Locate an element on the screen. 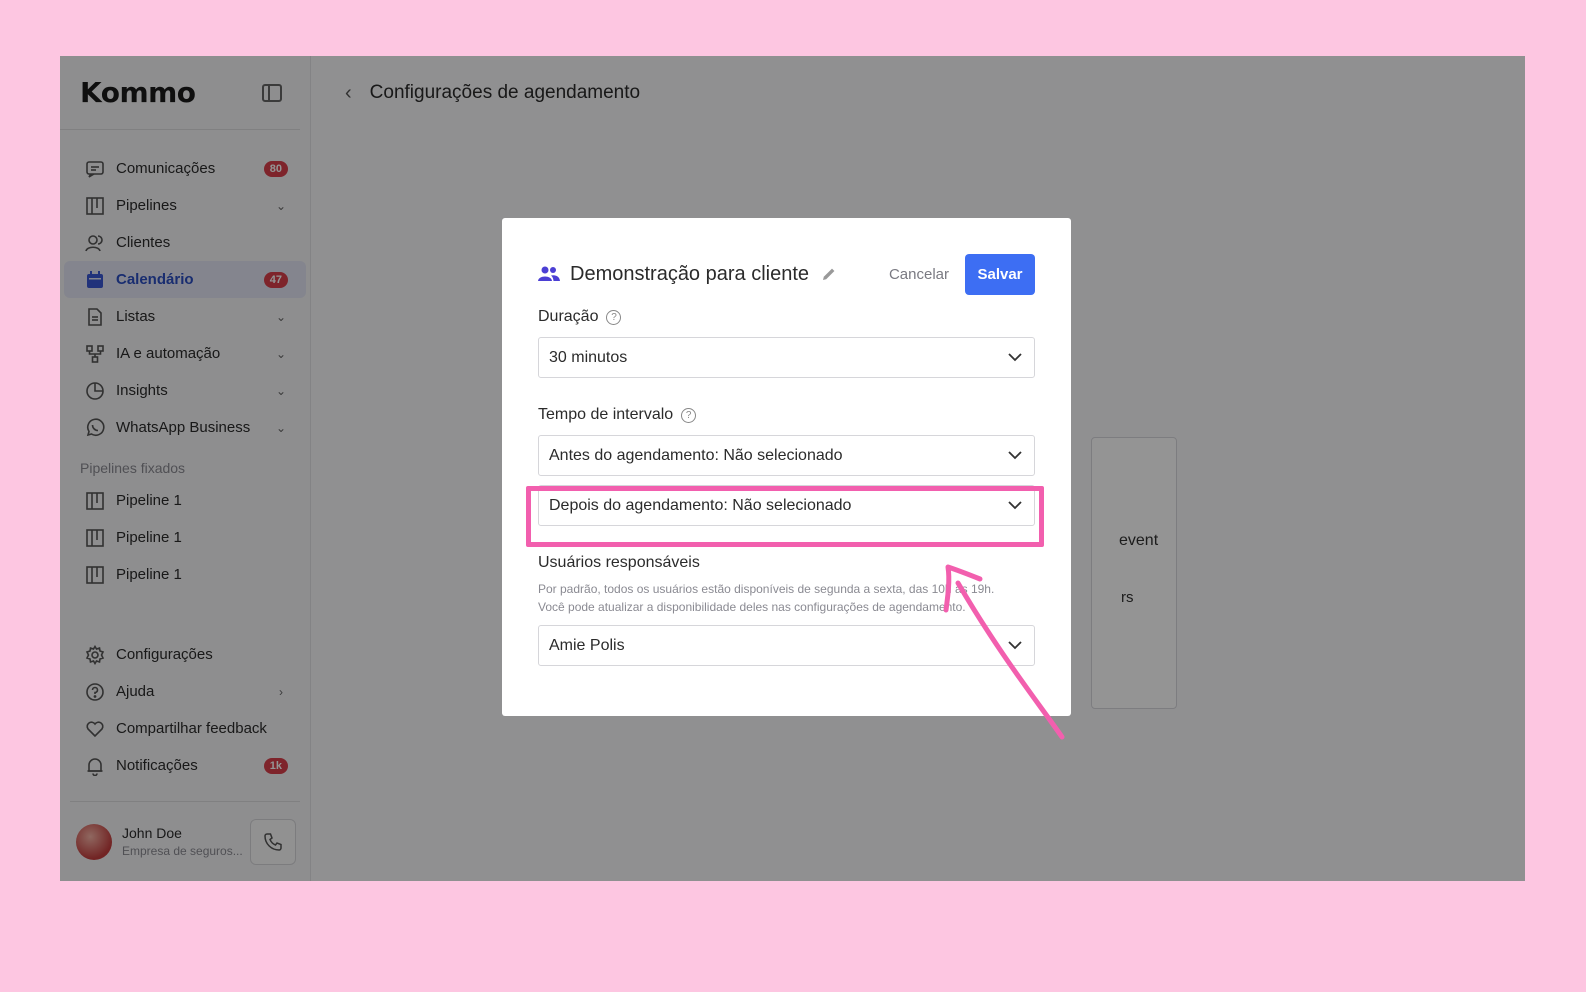  duration-select: 30 minutos is located at coordinates (786, 357).